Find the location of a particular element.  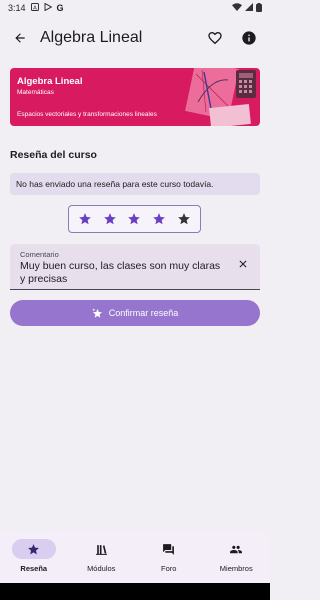

info-icon is located at coordinates (249, 38).